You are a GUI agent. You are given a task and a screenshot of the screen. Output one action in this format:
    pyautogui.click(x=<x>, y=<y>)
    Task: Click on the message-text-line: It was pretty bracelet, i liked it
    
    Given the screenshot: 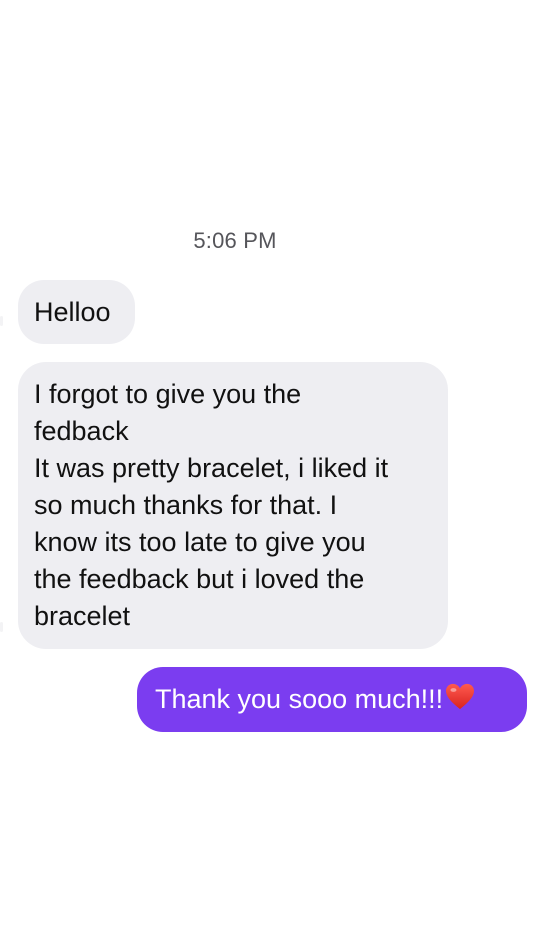 What is the action you would take?
    pyautogui.click(x=211, y=468)
    